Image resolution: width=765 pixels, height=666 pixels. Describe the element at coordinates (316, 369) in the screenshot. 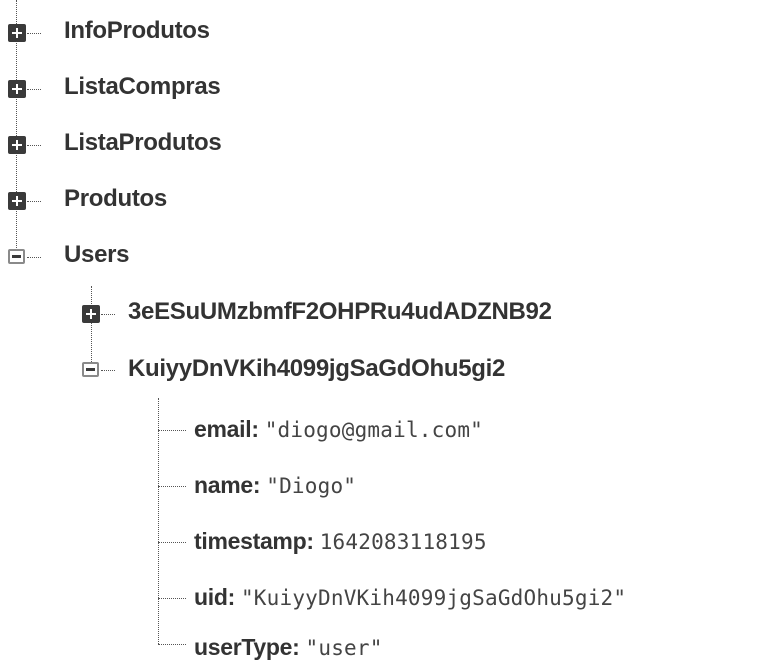

I see `node-label: KuiyyDnVKih4099jgSaGdOhu5gi2` at that location.